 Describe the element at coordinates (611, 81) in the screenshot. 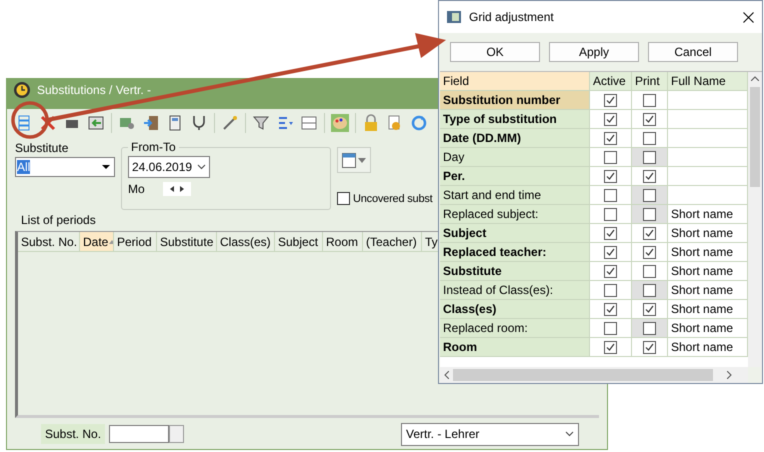

I see `column-header: Active` at that location.